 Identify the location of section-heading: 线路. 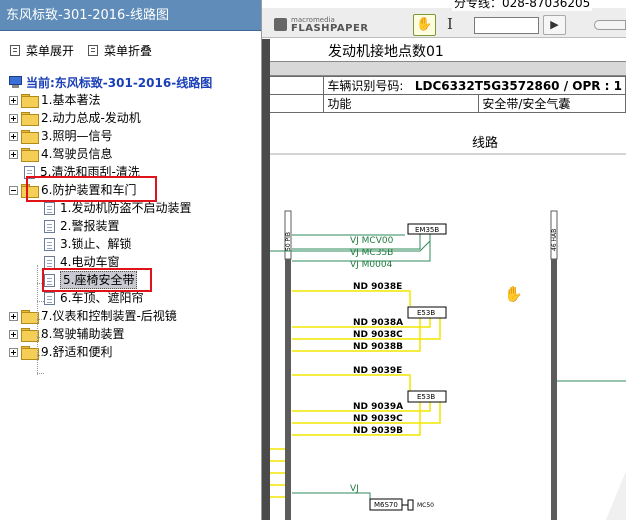
(485, 143).